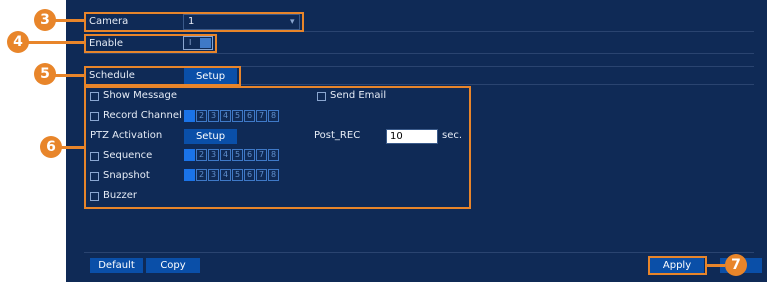 This screenshot has height=282, width=767. I want to click on callout-4: 4, so click(18, 42).